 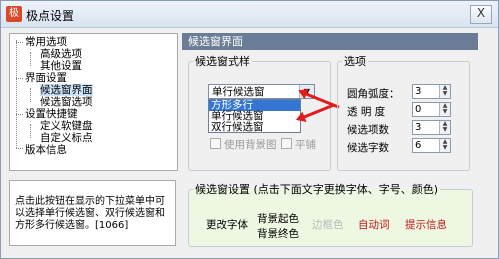 What do you see at coordinates (66, 138) in the screenshot?
I see `tree-item-punctuation: 自定义标点` at bounding box center [66, 138].